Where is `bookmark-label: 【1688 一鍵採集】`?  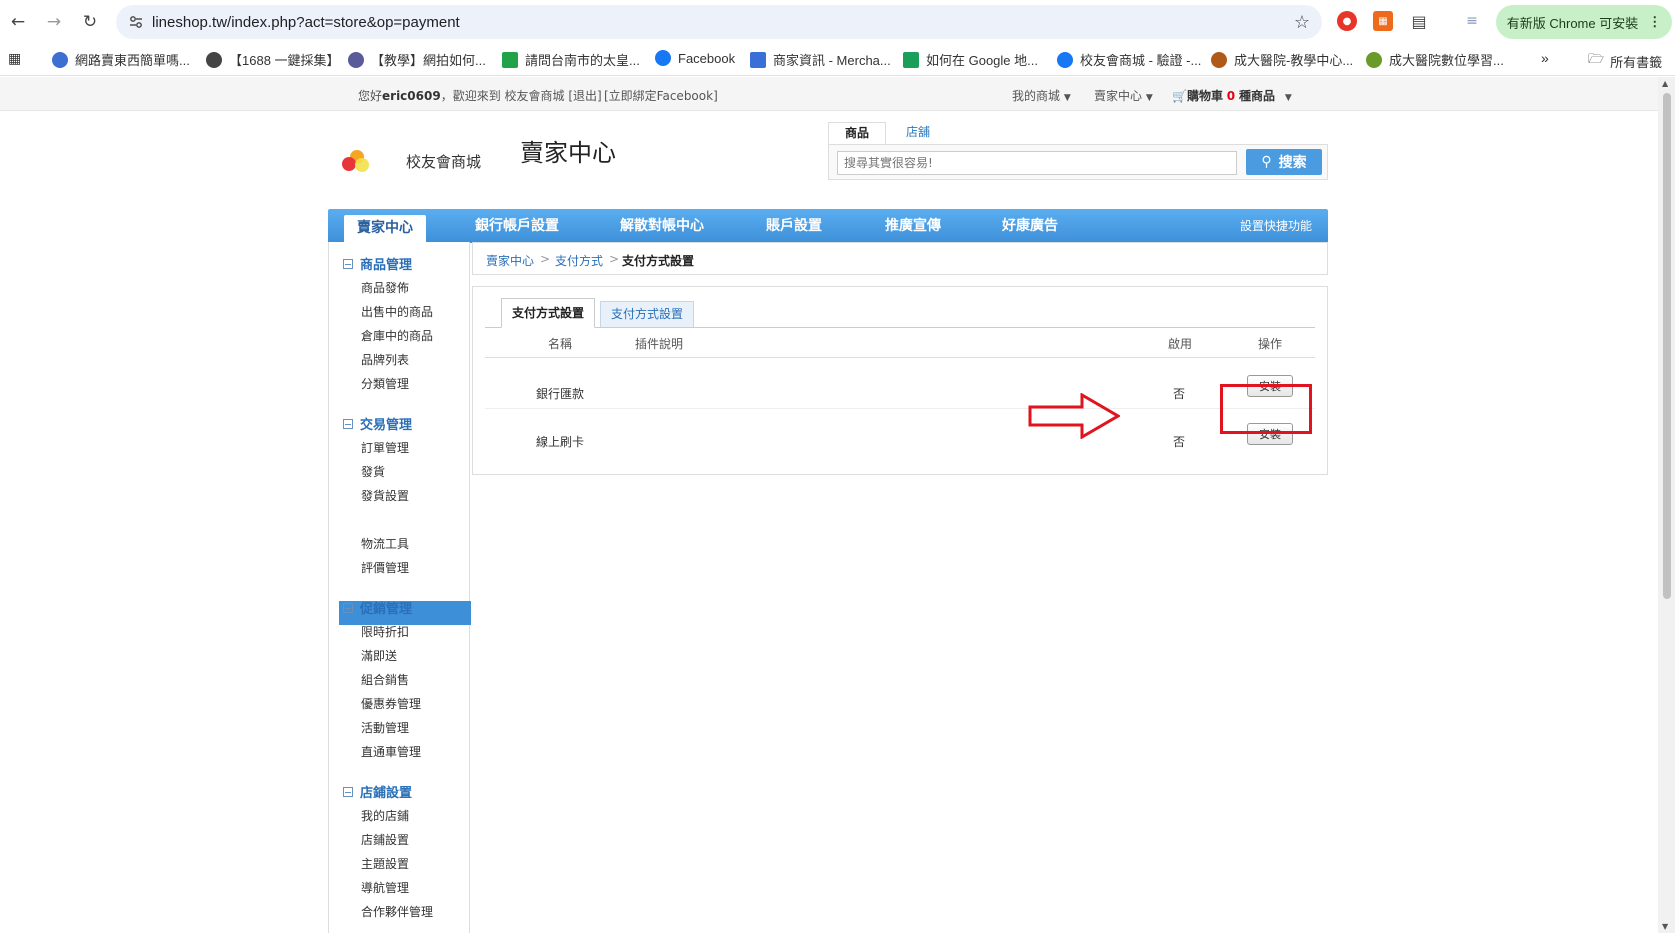
bookmark-label: 【1688 一鍵採集】 is located at coordinates (284, 60).